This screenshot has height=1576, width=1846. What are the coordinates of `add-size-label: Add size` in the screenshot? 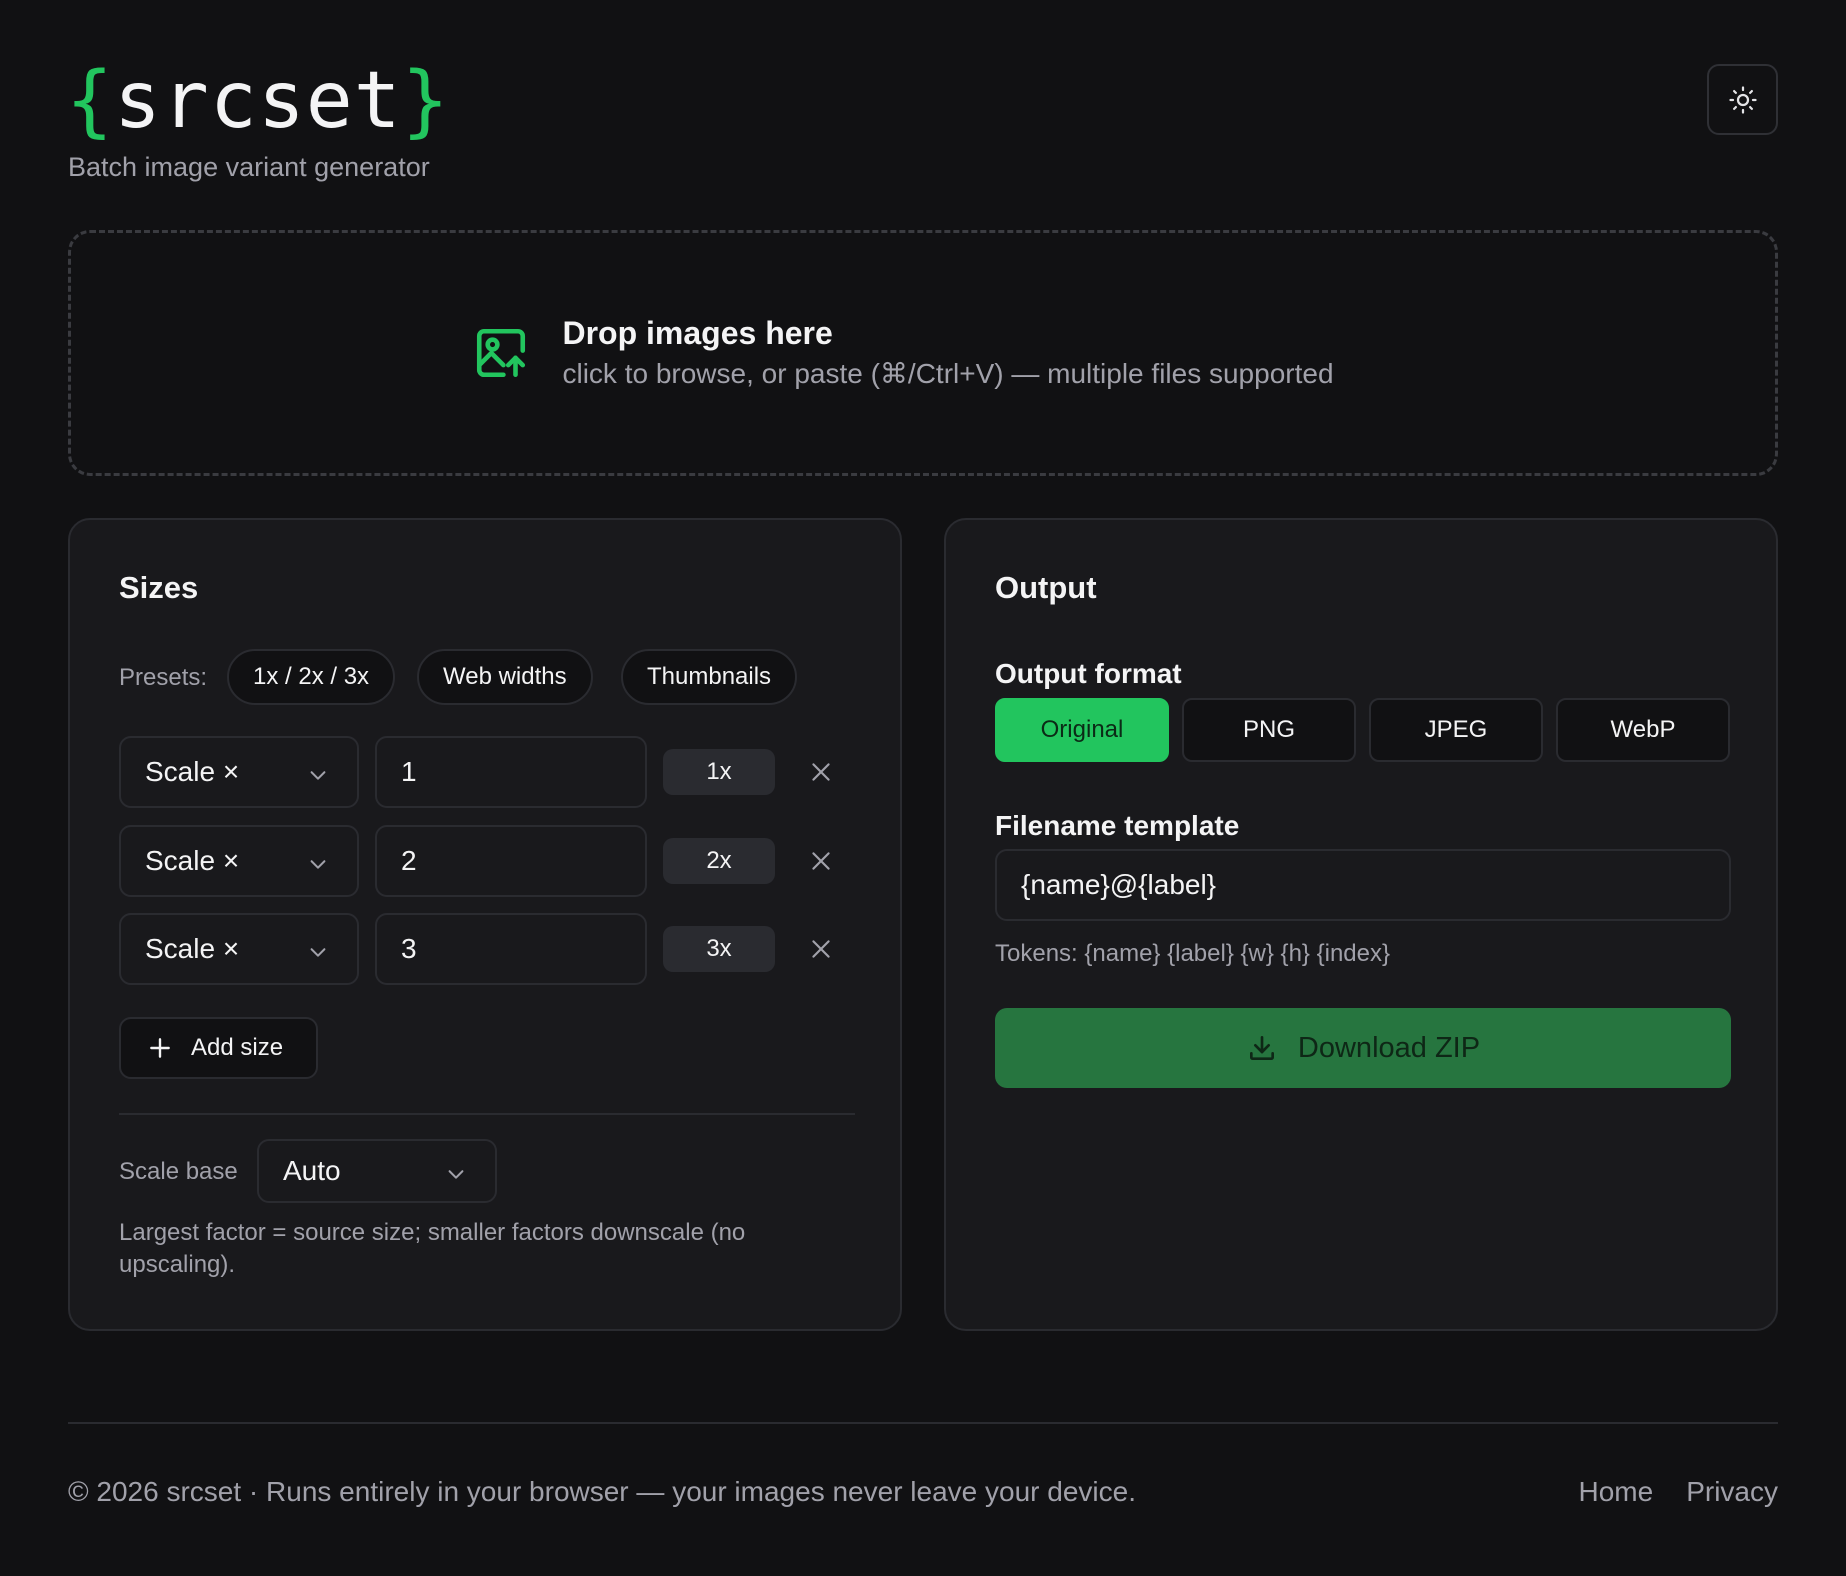 It's located at (237, 1047).